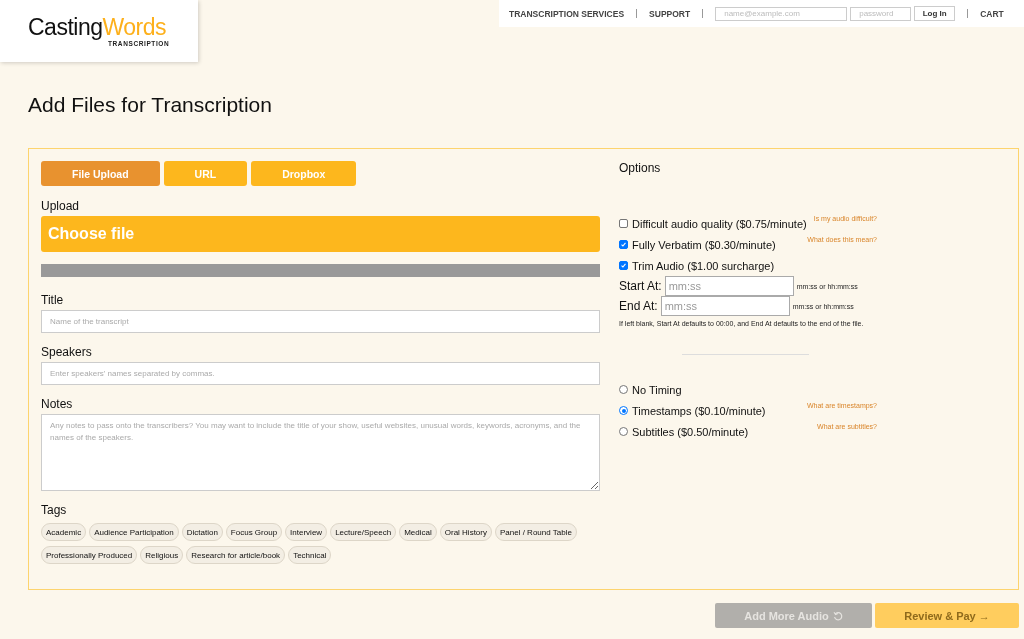  Describe the element at coordinates (97, 27) in the screenshot. I see `logo-wordmark: CastingWords` at that location.